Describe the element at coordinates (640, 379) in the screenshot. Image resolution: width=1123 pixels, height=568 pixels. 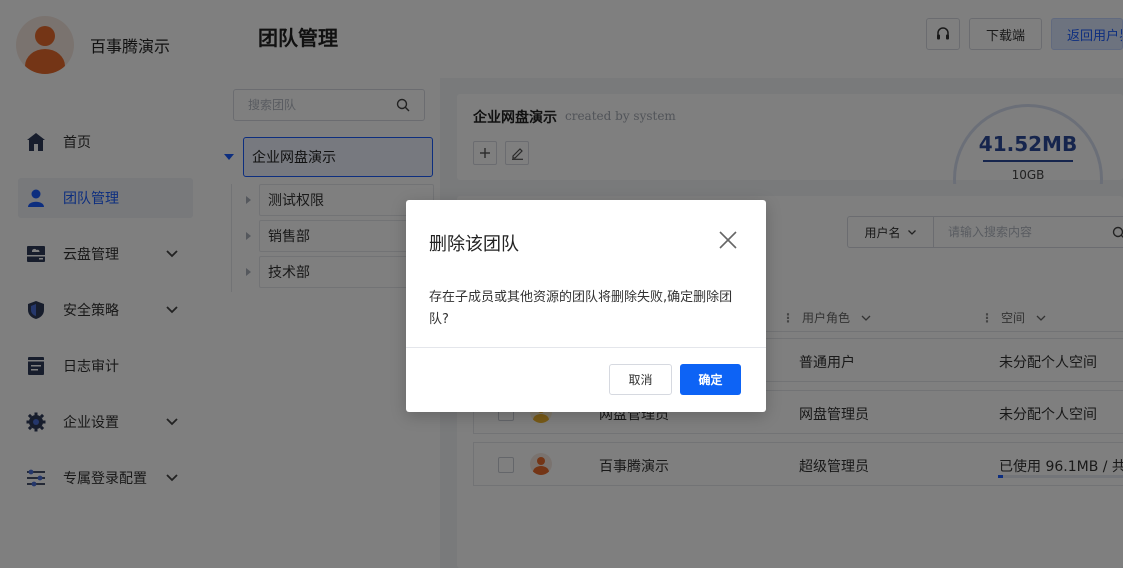
I see `cancel-button: 取消` at that location.